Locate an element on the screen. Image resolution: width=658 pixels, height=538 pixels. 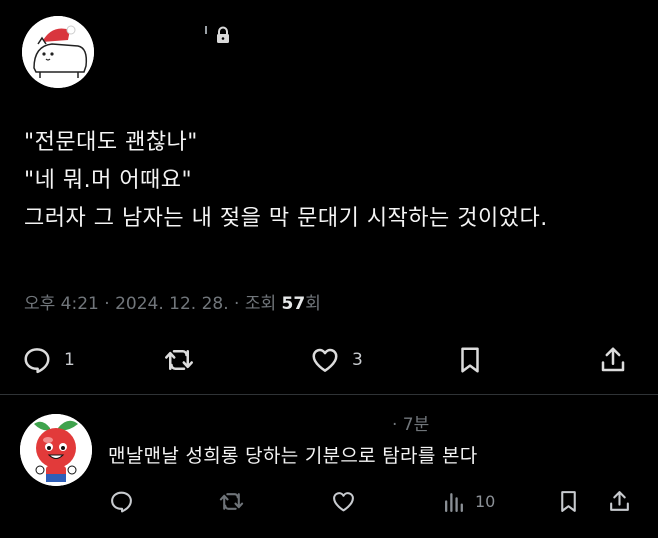
reply-reply-button is located at coordinates (121, 501).